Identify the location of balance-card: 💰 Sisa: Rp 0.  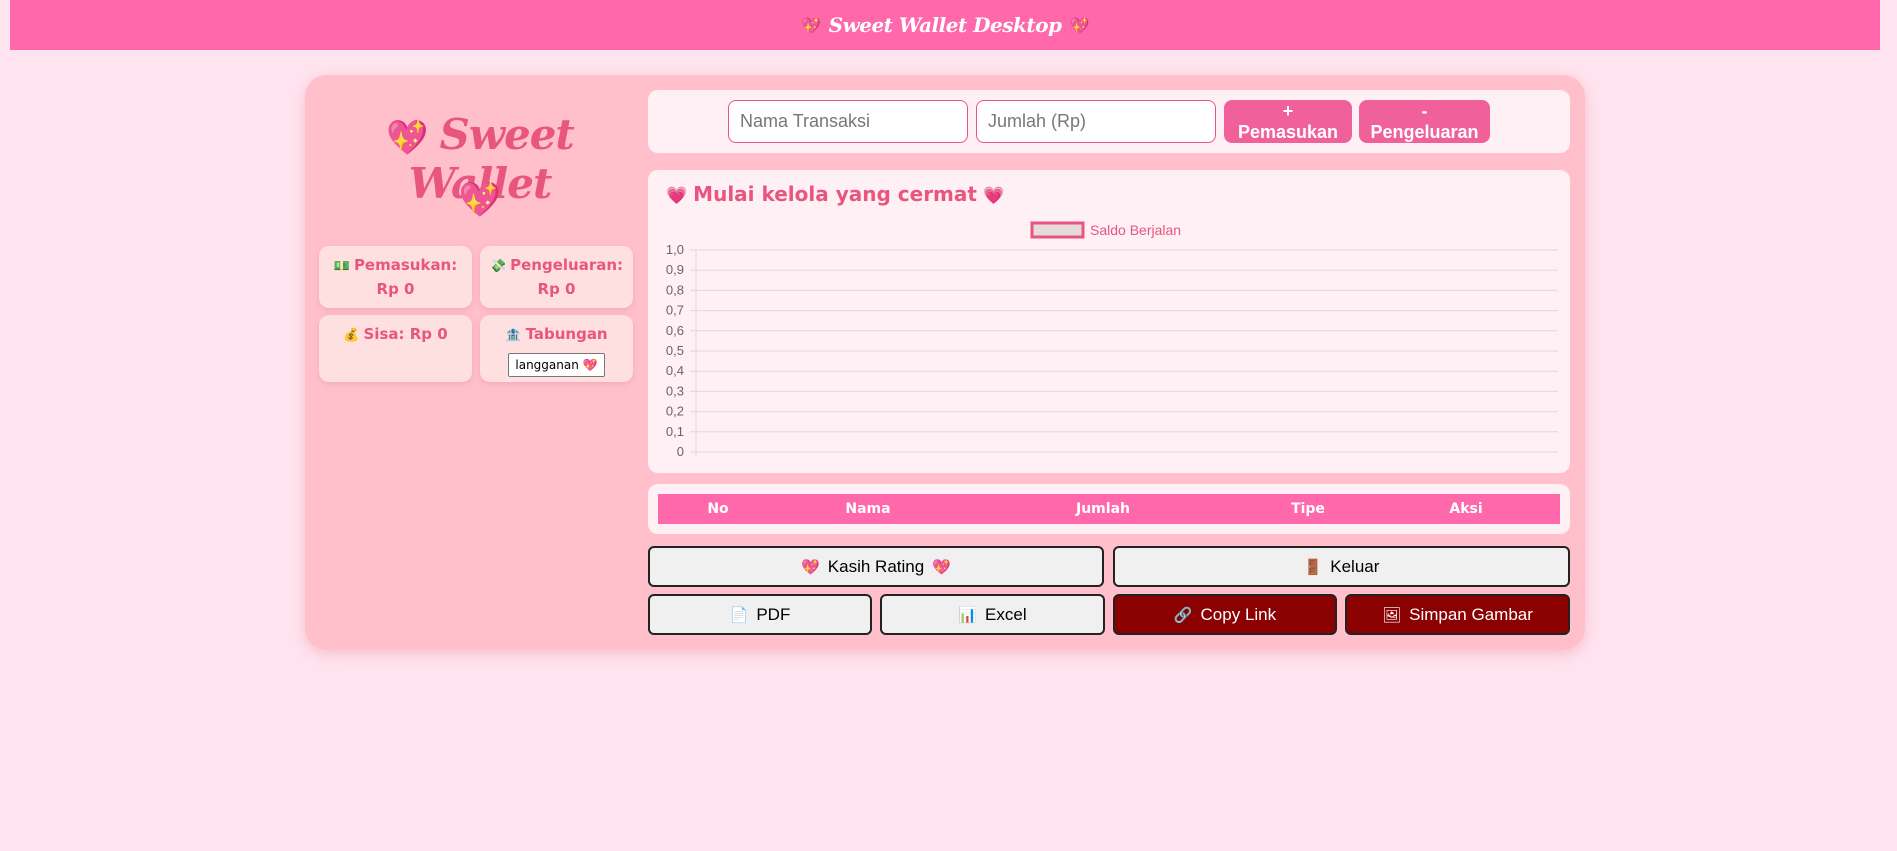
(395, 348).